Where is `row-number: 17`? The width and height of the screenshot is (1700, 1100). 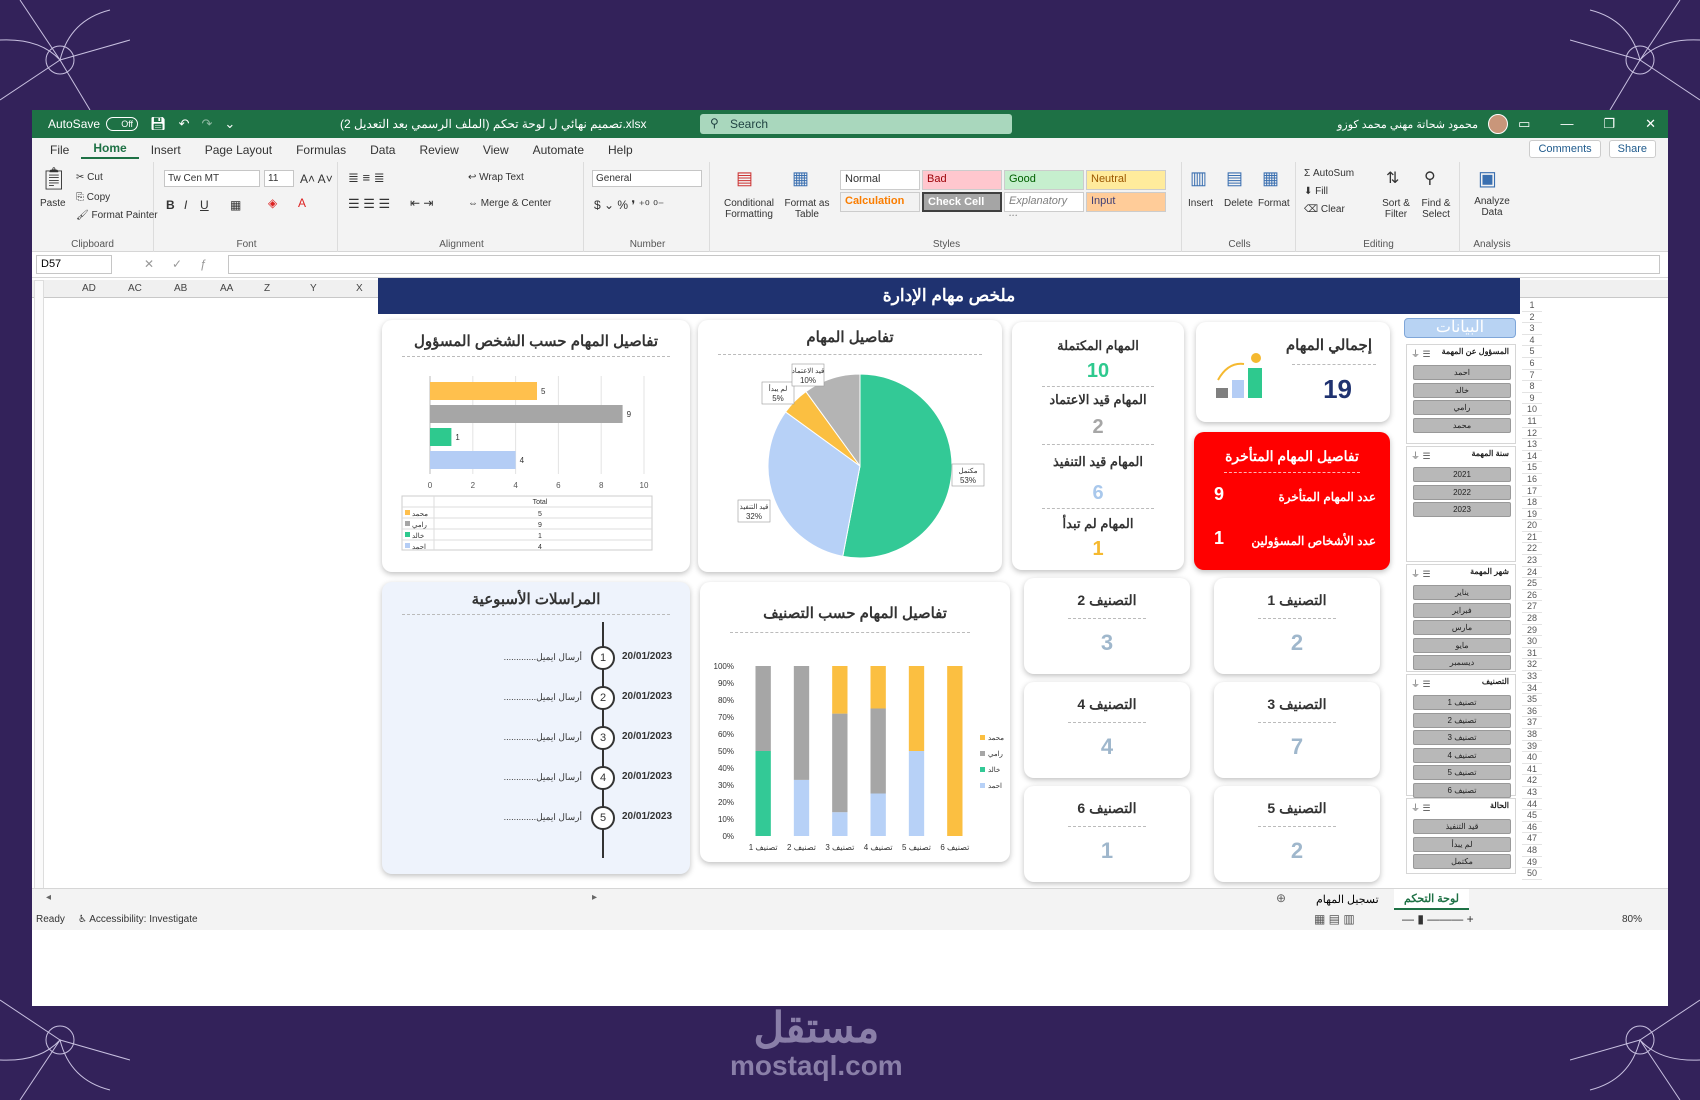 row-number: 17 is located at coordinates (1532, 492).